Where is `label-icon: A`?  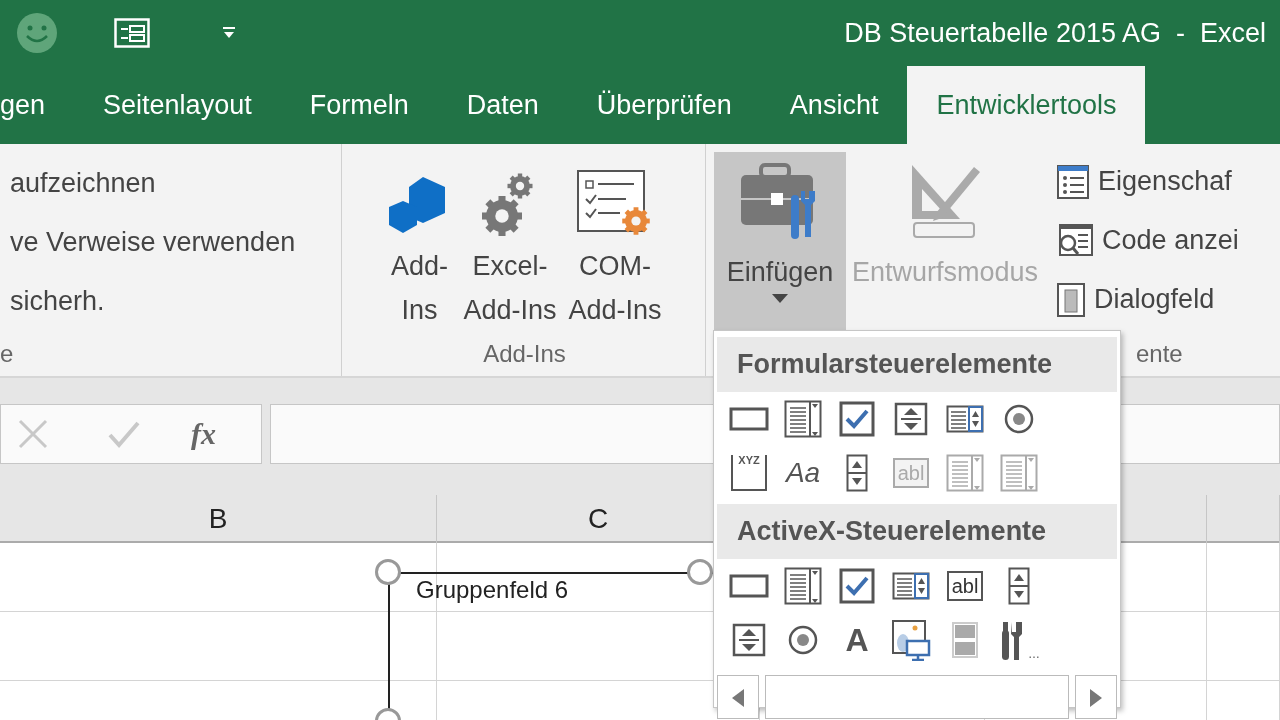
label-icon: A is located at coordinates (857, 640).